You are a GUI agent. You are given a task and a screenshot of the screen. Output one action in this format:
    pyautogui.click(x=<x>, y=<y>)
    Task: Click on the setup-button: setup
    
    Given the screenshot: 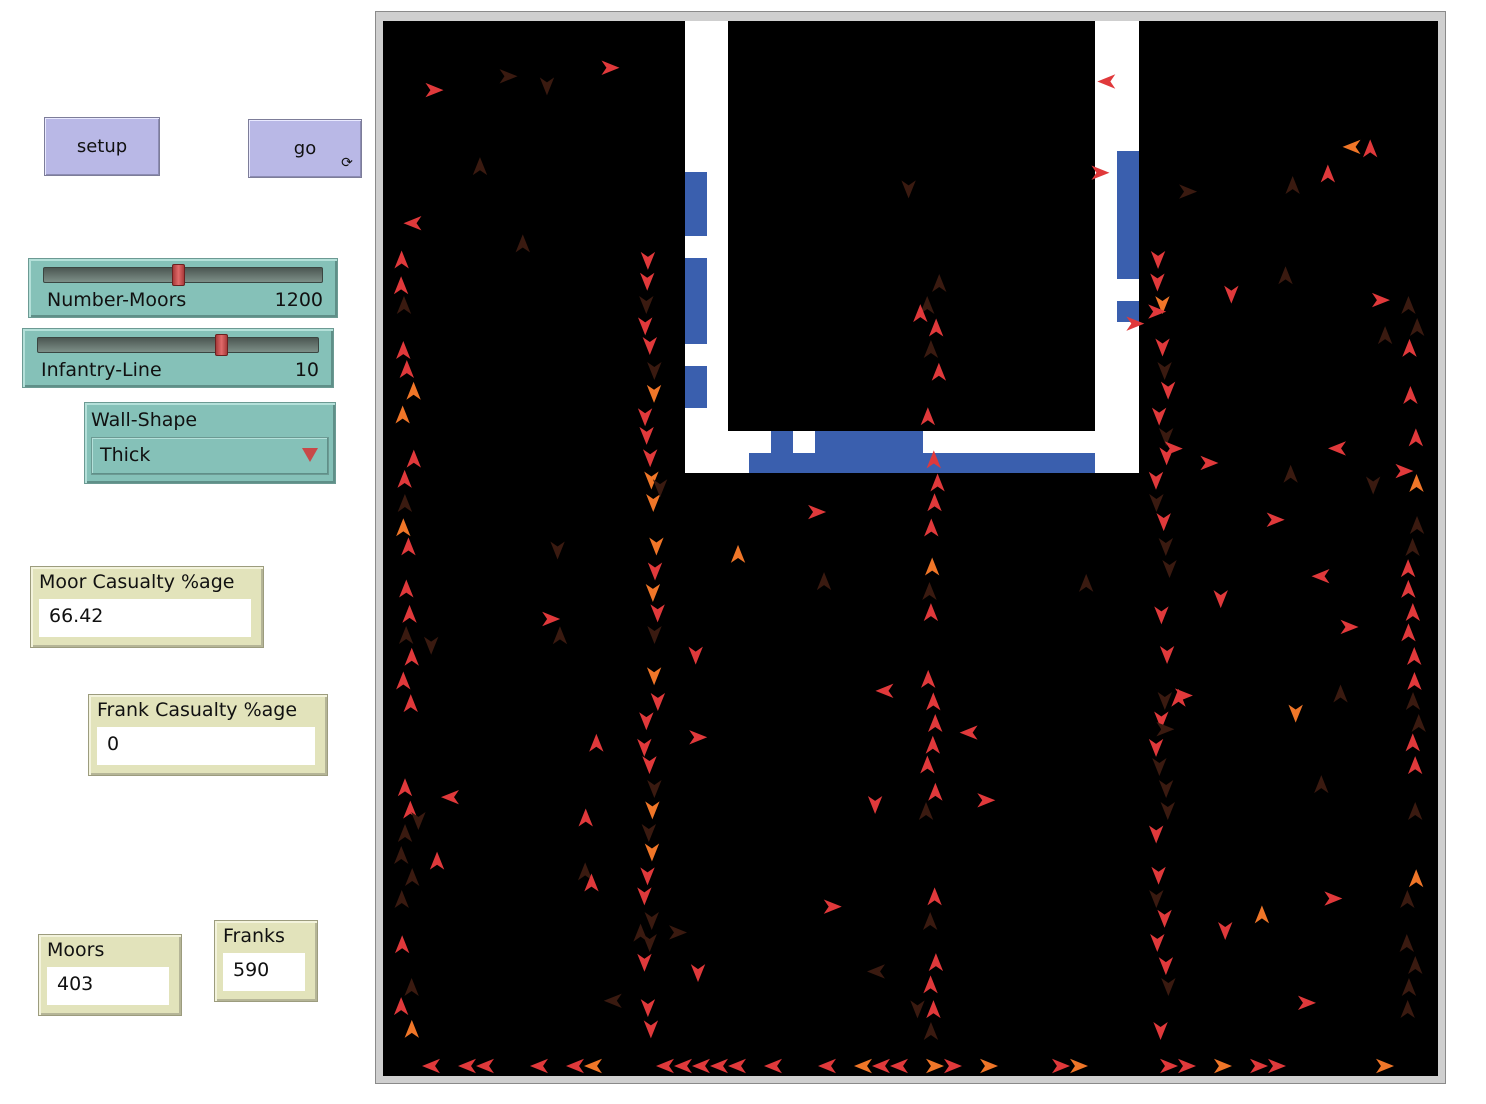 What is the action you would take?
    pyautogui.click(x=102, y=146)
    